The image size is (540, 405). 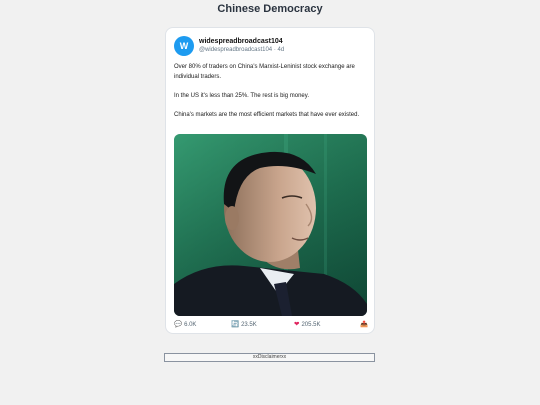 I want to click on heart-icon: ❤, so click(x=297, y=324).